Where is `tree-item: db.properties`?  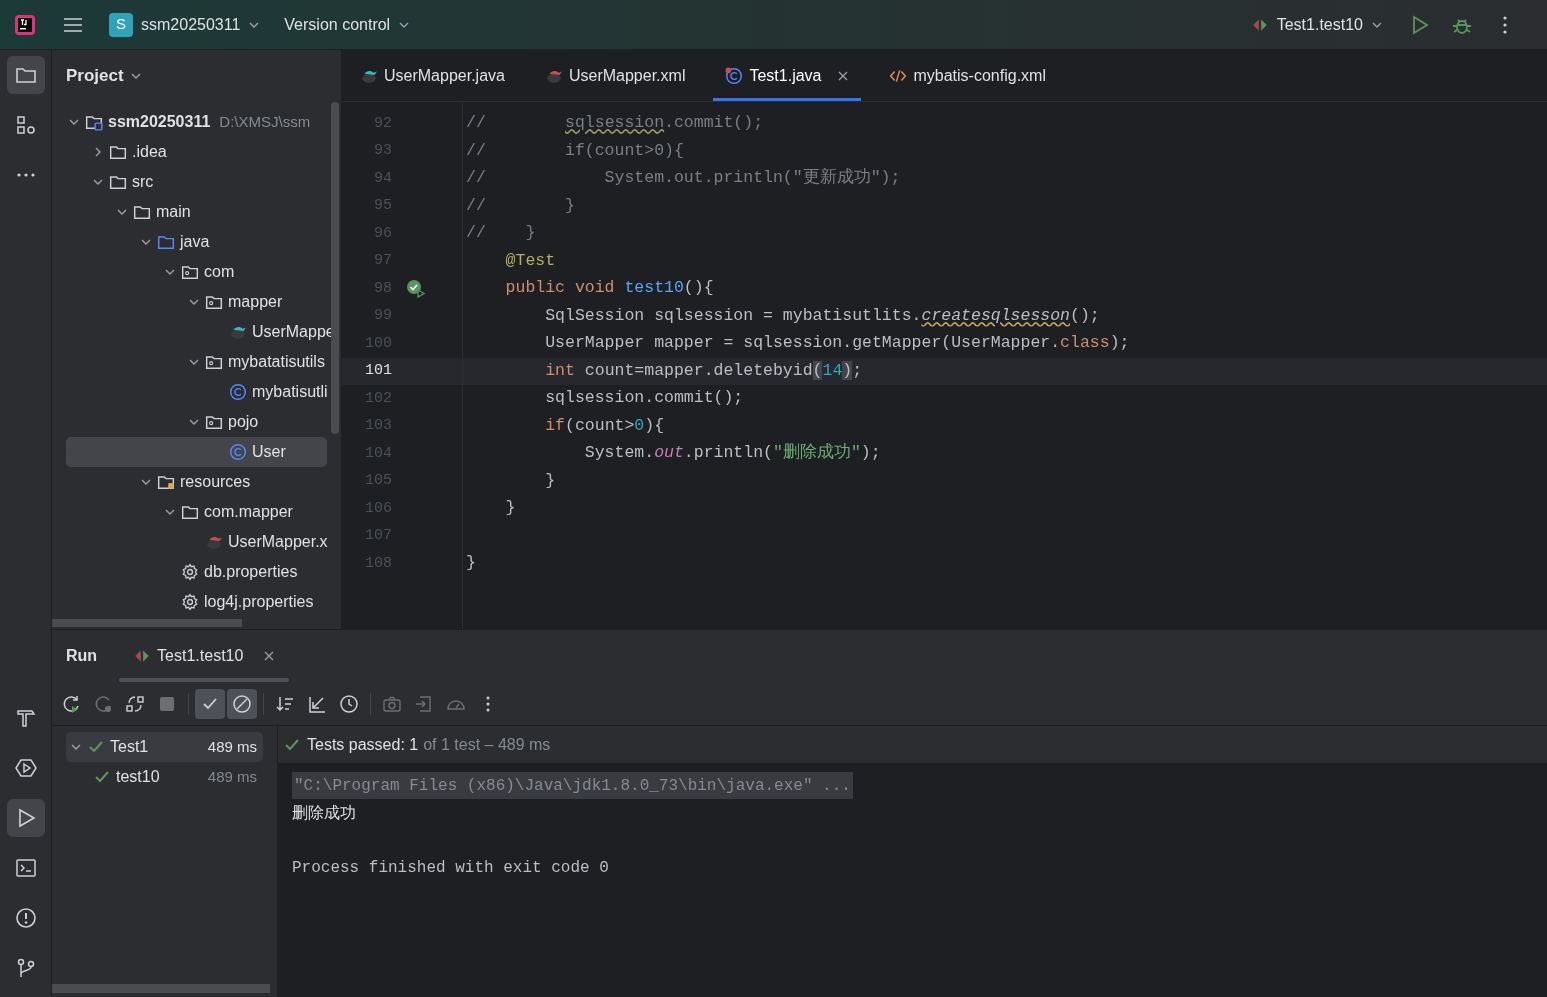 tree-item: db.properties is located at coordinates (196, 572).